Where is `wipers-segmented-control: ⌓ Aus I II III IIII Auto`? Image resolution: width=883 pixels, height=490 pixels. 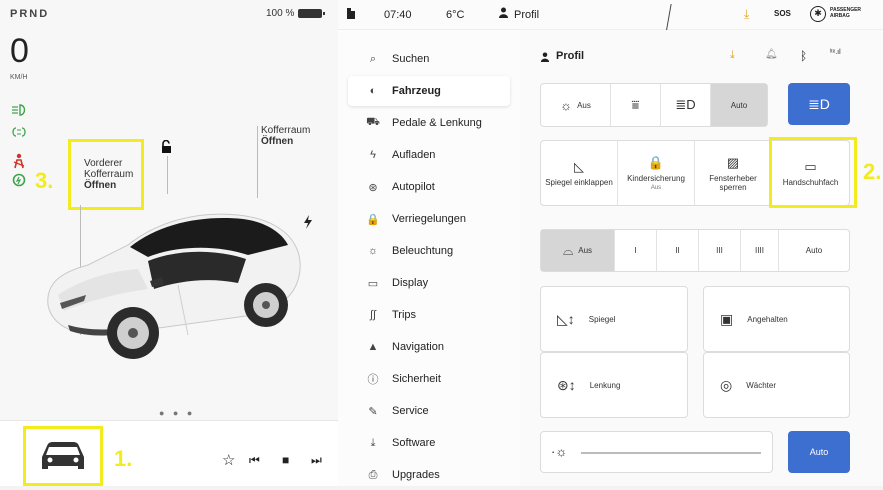
wipers-segmented-control: ⌓ Aus I II III IIII Auto is located at coordinates (695, 250).